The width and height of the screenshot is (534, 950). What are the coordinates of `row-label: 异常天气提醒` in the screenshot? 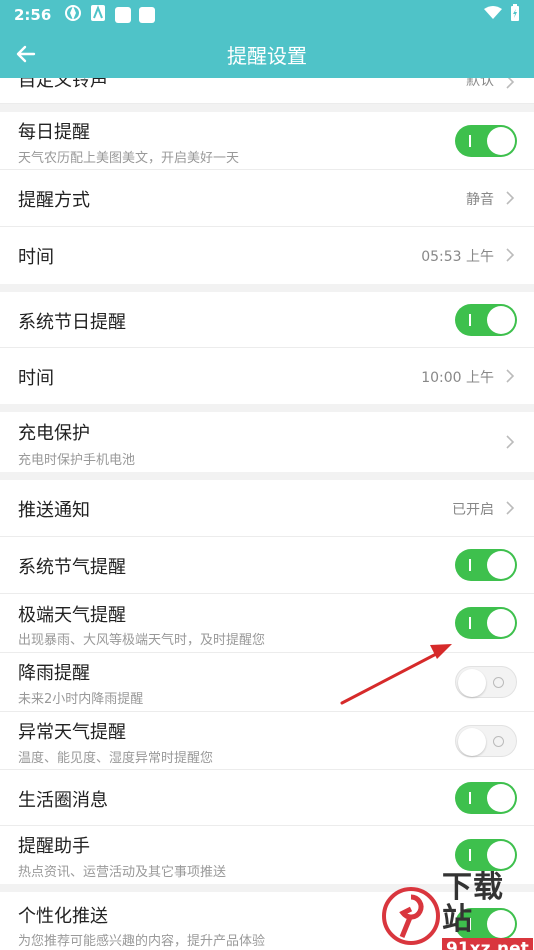 It's located at (72, 732).